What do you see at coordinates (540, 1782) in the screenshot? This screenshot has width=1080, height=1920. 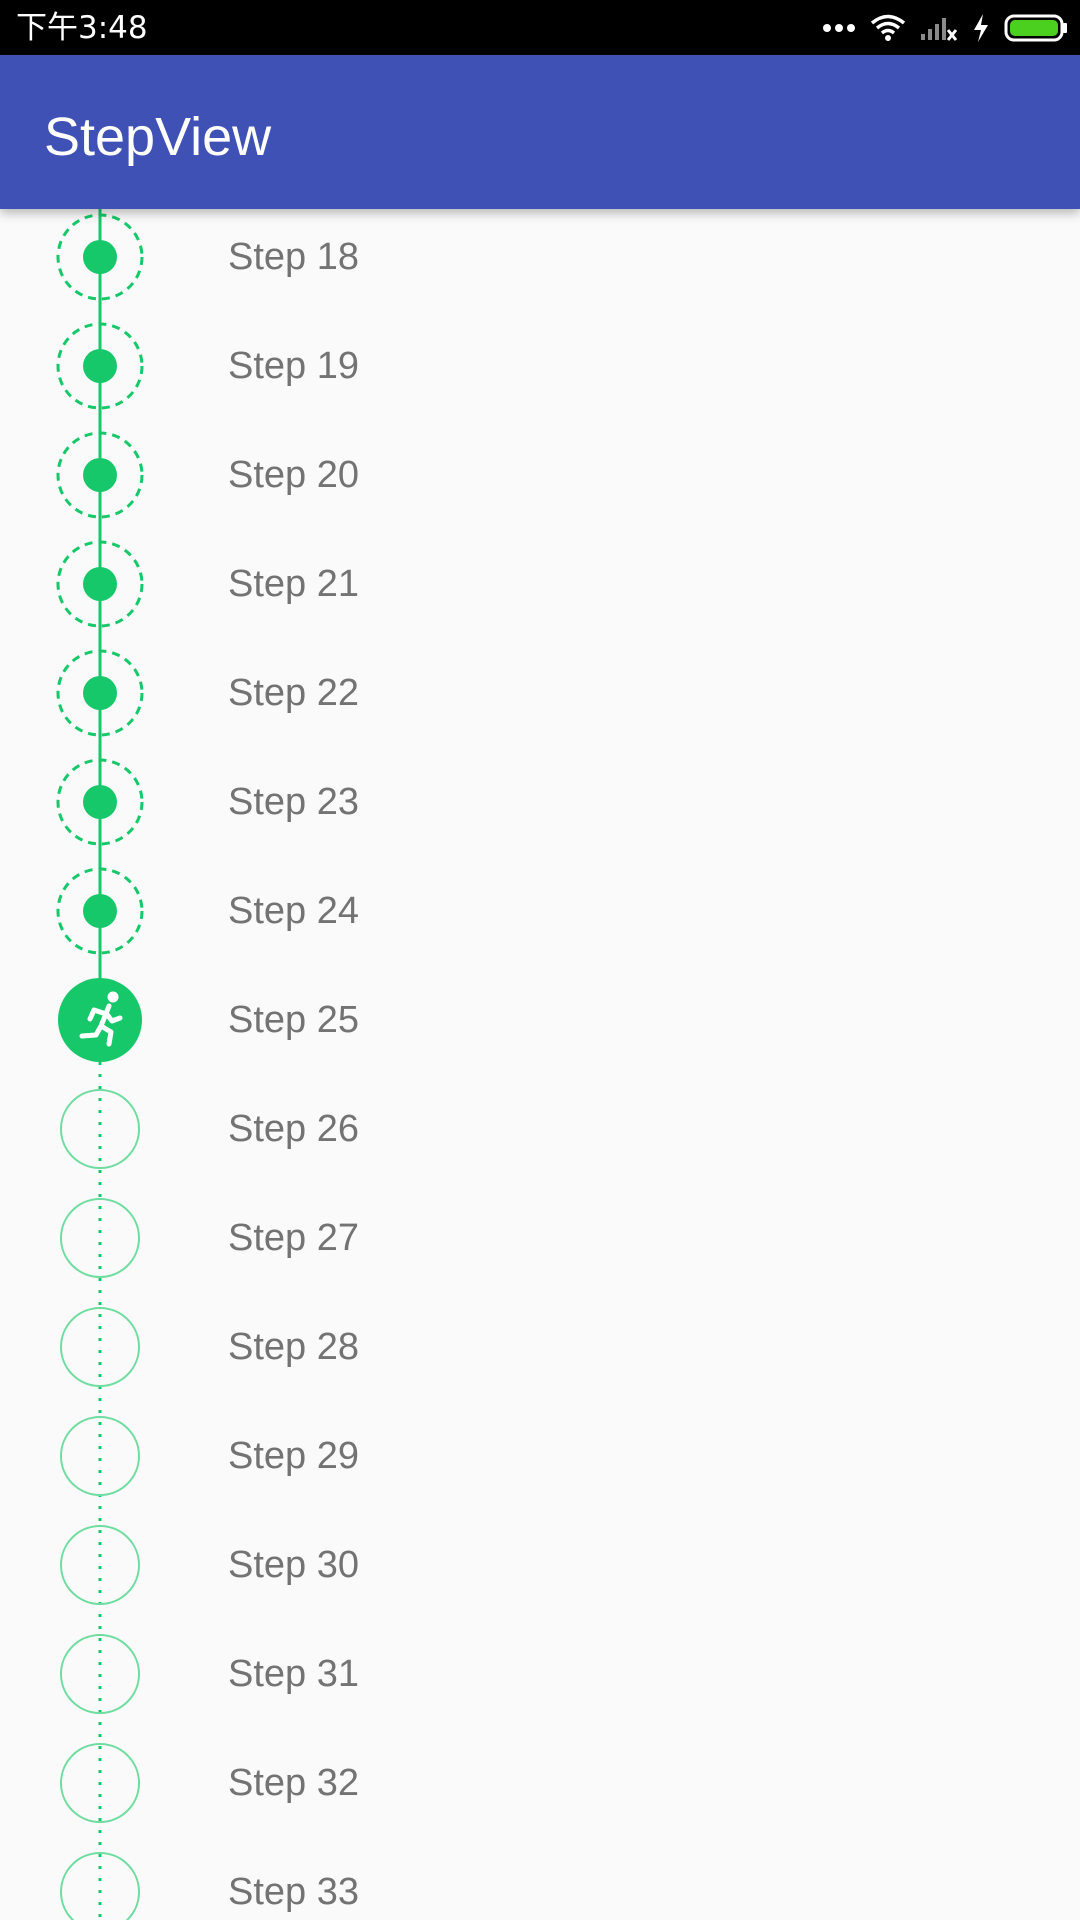 I see `step-row: Step 32` at bounding box center [540, 1782].